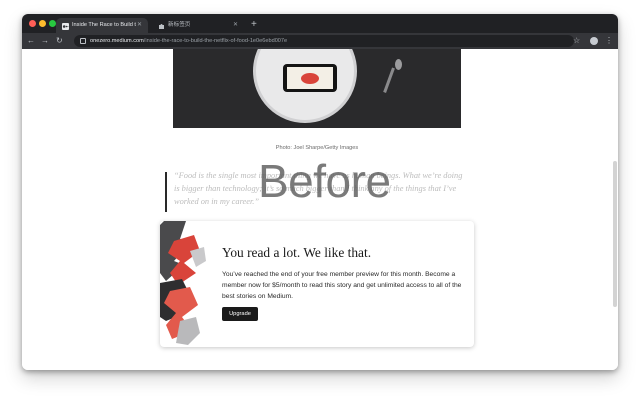 The height and width of the screenshot is (400, 640). What do you see at coordinates (317, 148) in the screenshot?
I see `photo-caption: Photo: Joel Sharpe/Getty Images` at bounding box center [317, 148].